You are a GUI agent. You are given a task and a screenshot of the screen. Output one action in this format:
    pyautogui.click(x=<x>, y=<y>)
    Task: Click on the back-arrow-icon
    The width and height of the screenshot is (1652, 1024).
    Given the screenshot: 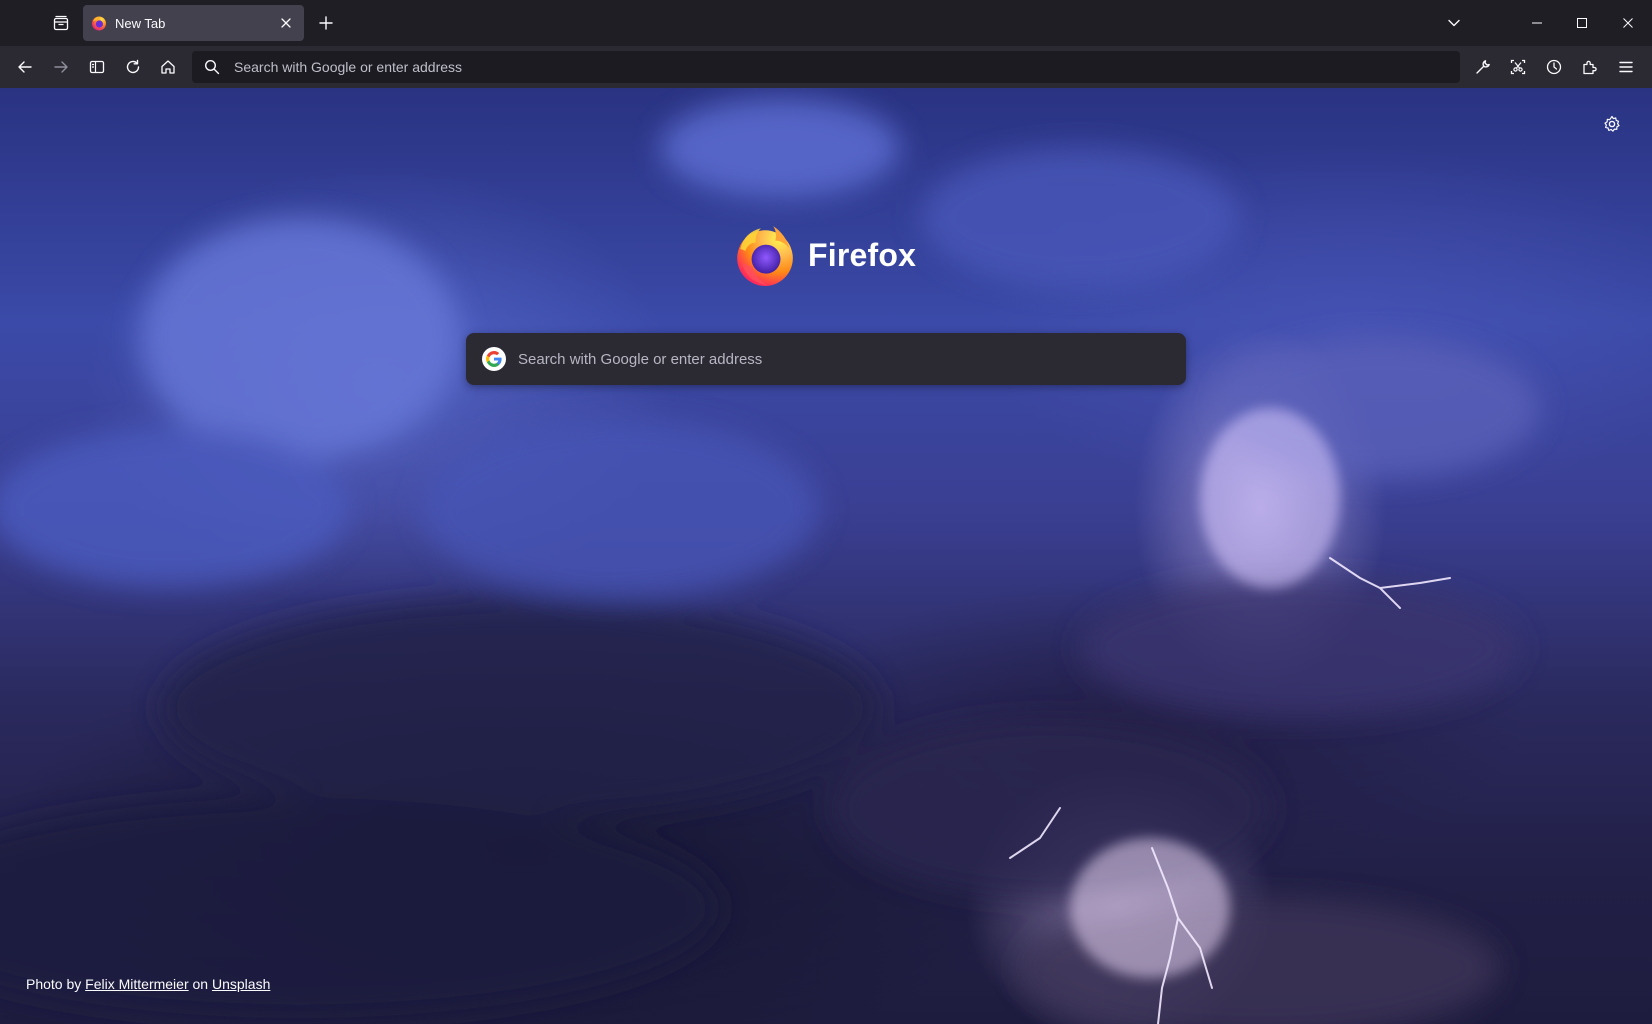 What is the action you would take?
    pyautogui.click(x=25, y=67)
    